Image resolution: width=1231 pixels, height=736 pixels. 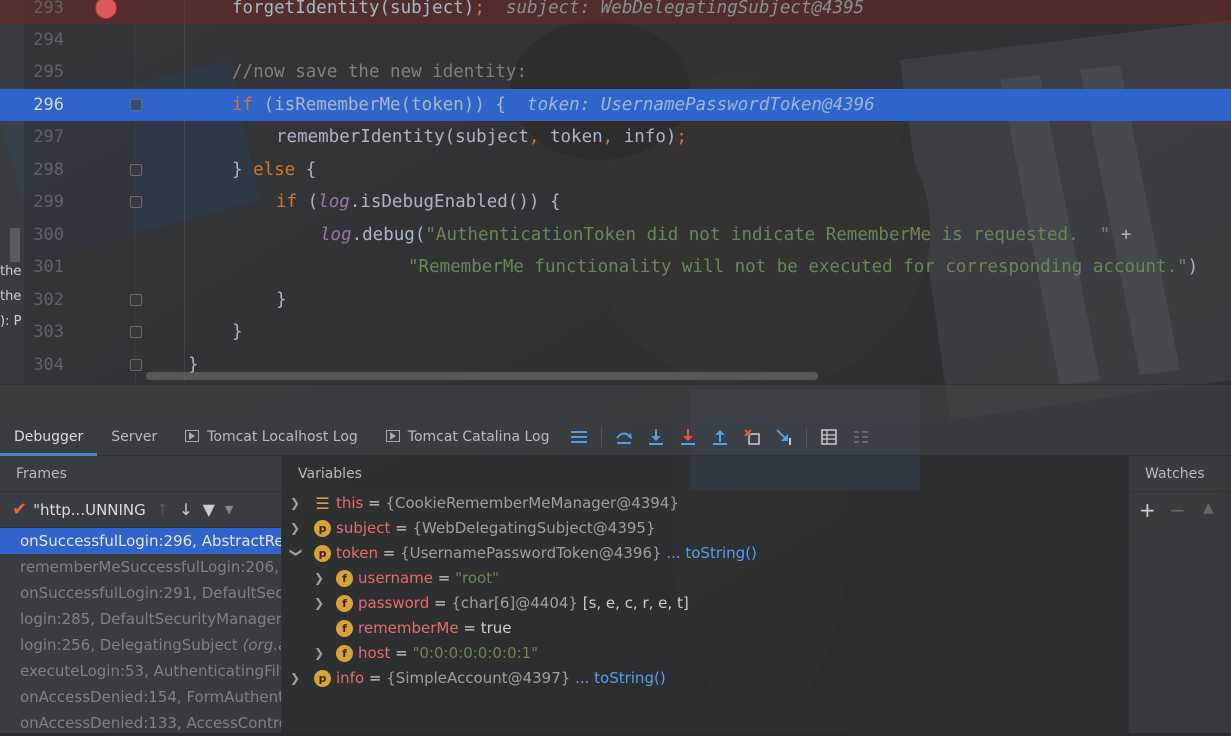 What do you see at coordinates (615, 300) in the screenshot?
I see `code-line: 302 }` at bounding box center [615, 300].